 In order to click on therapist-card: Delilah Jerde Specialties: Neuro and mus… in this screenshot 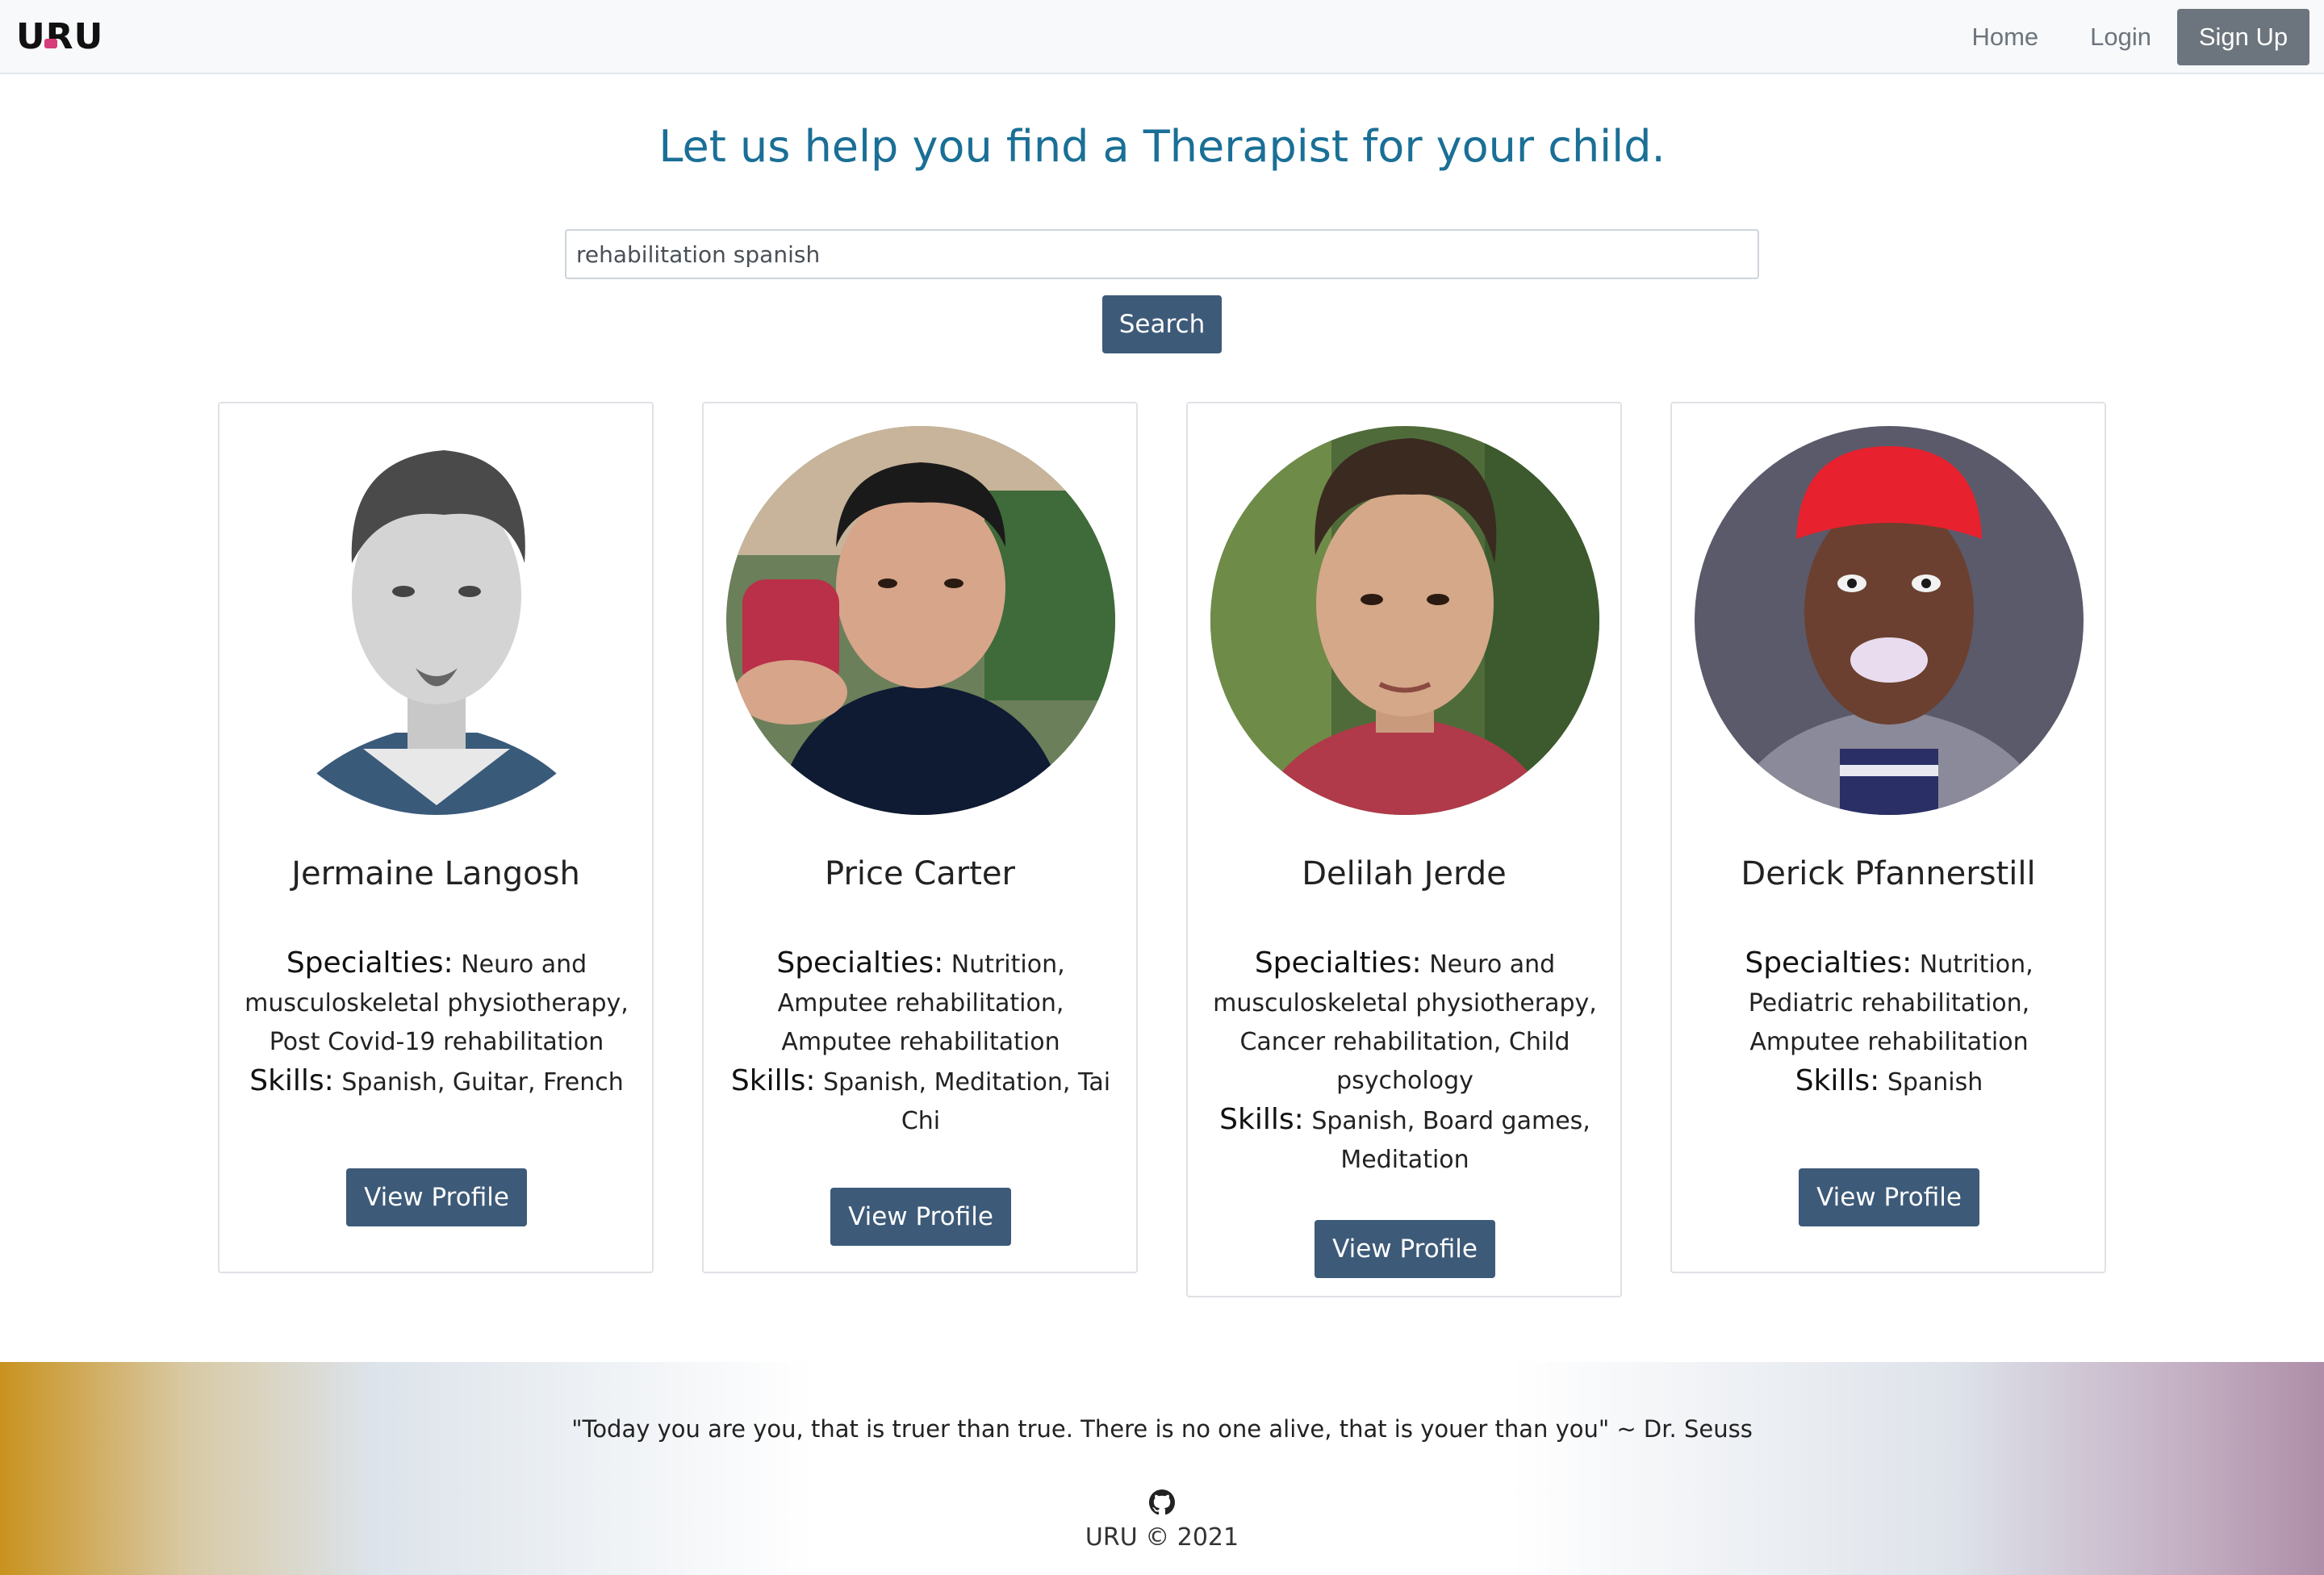, I will do `click(1404, 850)`.